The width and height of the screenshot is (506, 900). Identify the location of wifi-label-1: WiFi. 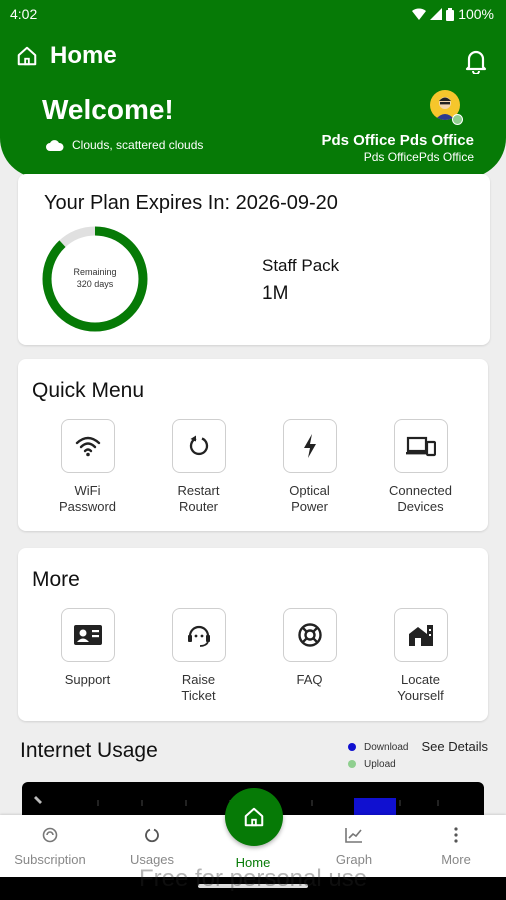
(87, 490).